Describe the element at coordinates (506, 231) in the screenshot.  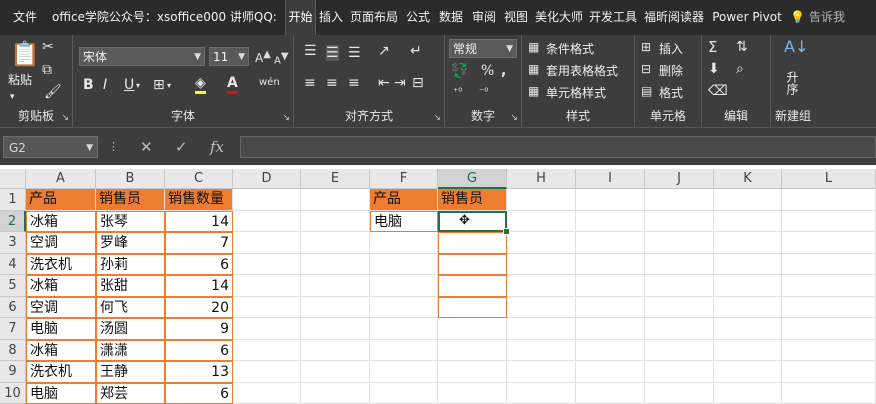
I see `fill-handle` at that location.